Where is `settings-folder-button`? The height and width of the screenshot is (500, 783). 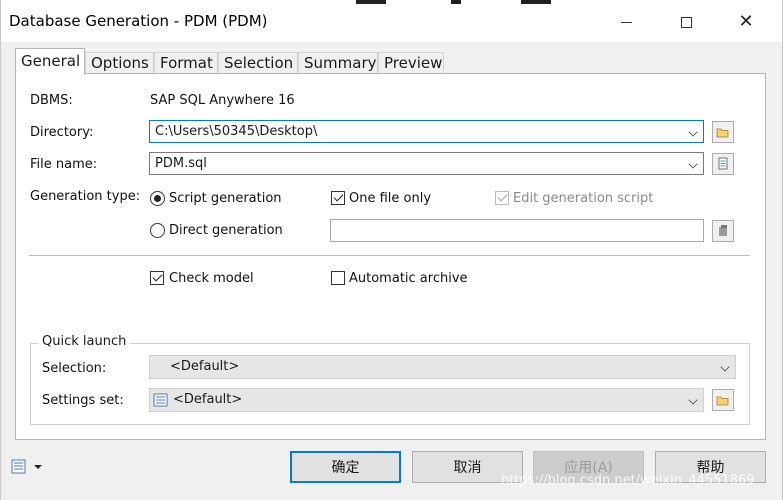
settings-folder-button is located at coordinates (723, 400).